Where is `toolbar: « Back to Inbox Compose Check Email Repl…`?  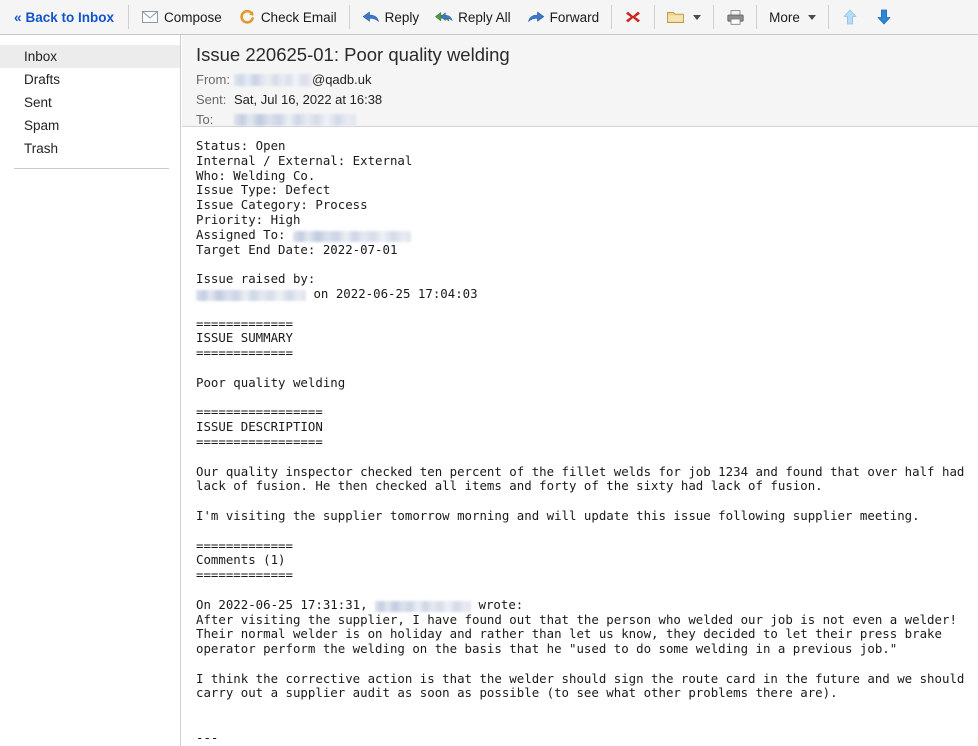
toolbar: « Back to Inbox Compose Check Email Repl… is located at coordinates (489, 17).